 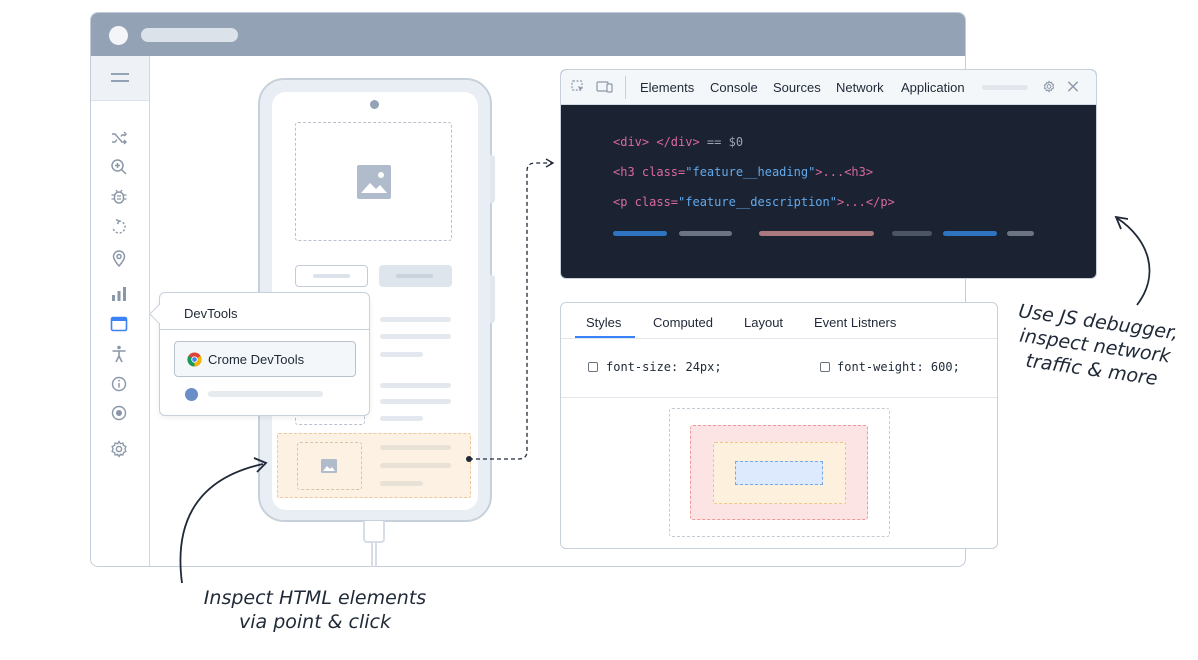 What do you see at coordinates (1133, 261) in the screenshot?
I see `right-annotation-arrow` at bounding box center [1133, 261].